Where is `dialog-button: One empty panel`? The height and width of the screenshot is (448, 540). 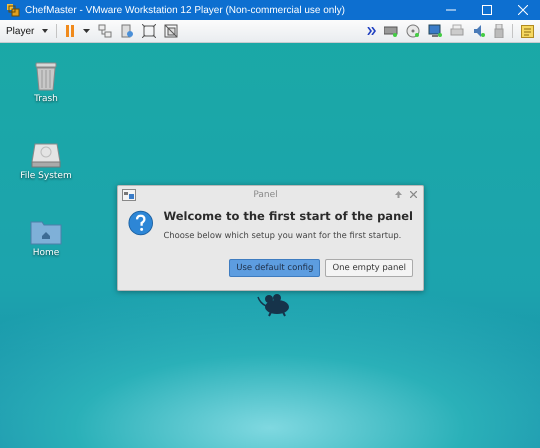
dialog-button: One empty panel is located at coordinates (369, 268).